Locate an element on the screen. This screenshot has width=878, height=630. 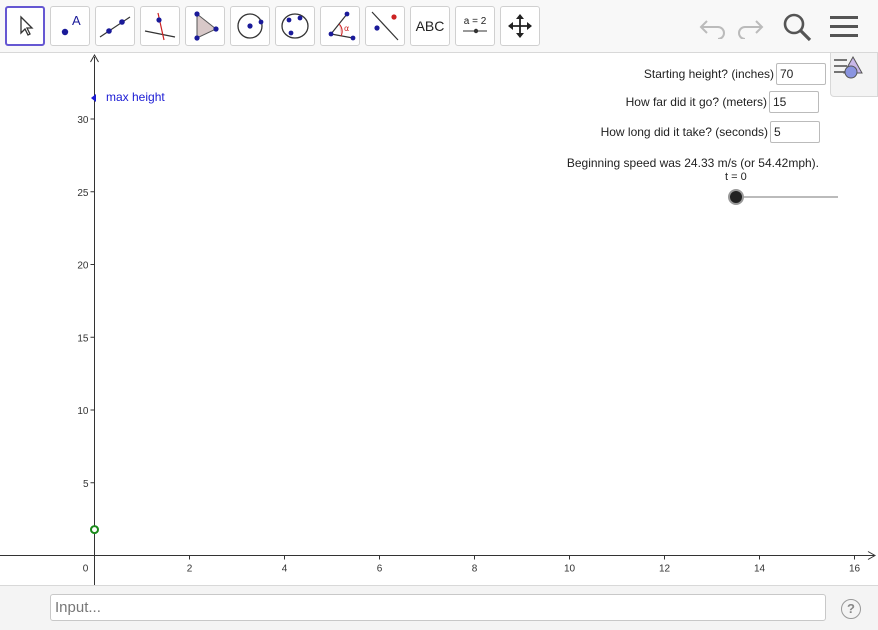
move-tool-button is located at coordinates (25, 26).